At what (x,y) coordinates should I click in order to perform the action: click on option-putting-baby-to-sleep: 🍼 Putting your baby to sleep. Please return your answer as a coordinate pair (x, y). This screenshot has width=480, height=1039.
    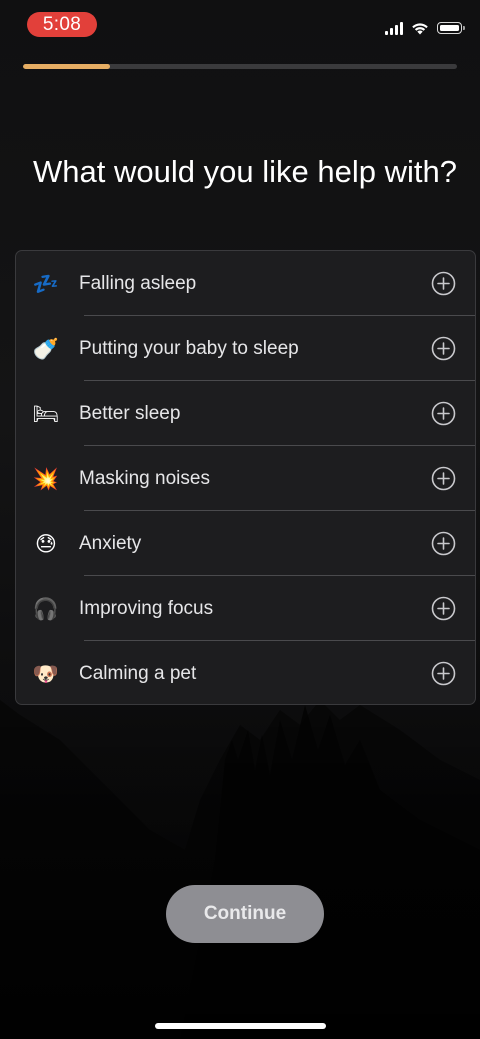
    Looking at the image, I should click on (245, 348).